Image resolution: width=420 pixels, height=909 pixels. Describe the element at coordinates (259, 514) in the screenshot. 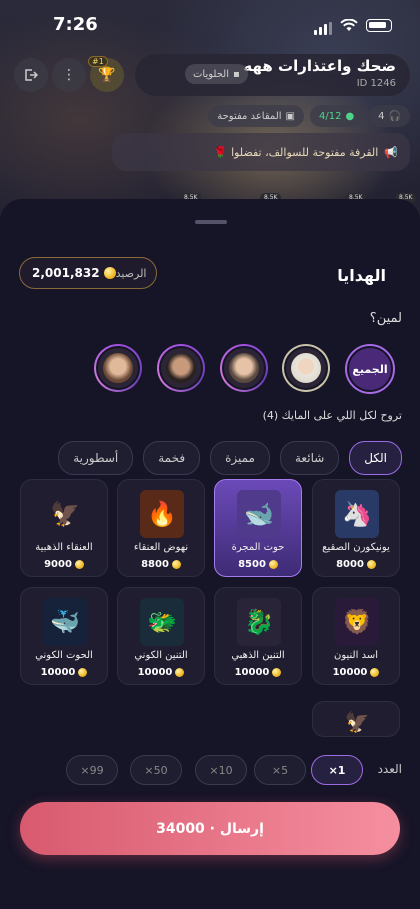

I see `whale-icon: 🐋` at that location.